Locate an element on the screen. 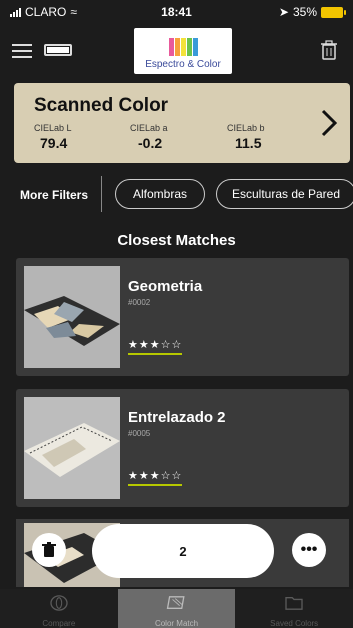 The width and height of the screenshot is (353, 628). match-code: #0005 is located at coordinates (139, 433).